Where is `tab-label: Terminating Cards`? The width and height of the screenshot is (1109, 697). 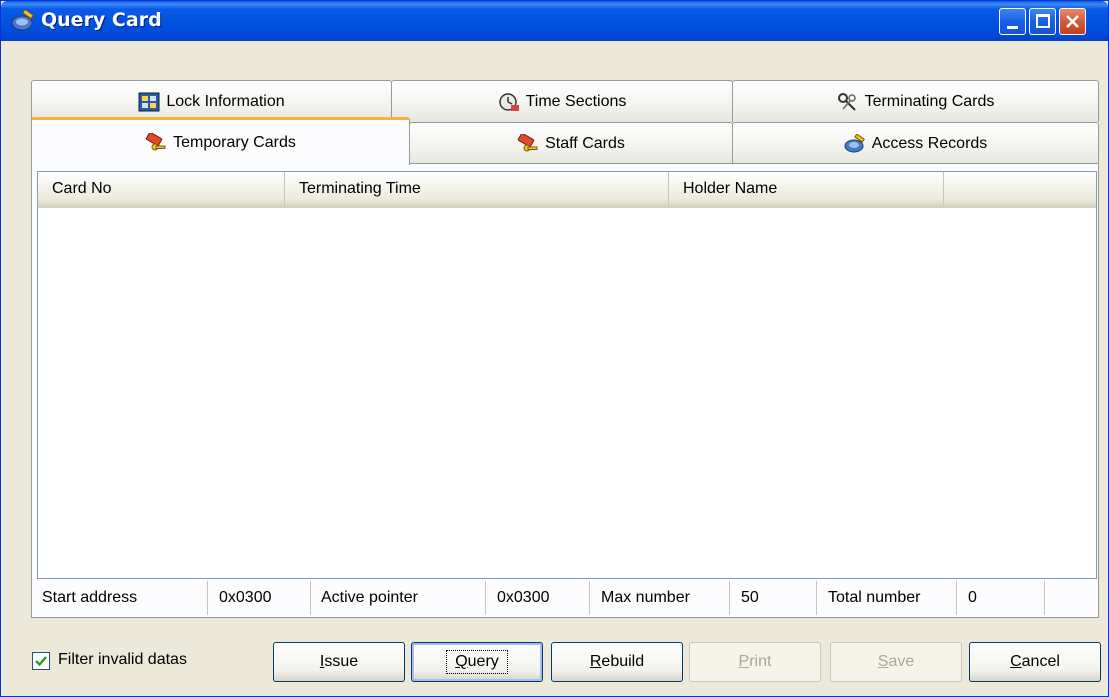
tab-label: Terminating Cards is located at coordinates (929, 101).